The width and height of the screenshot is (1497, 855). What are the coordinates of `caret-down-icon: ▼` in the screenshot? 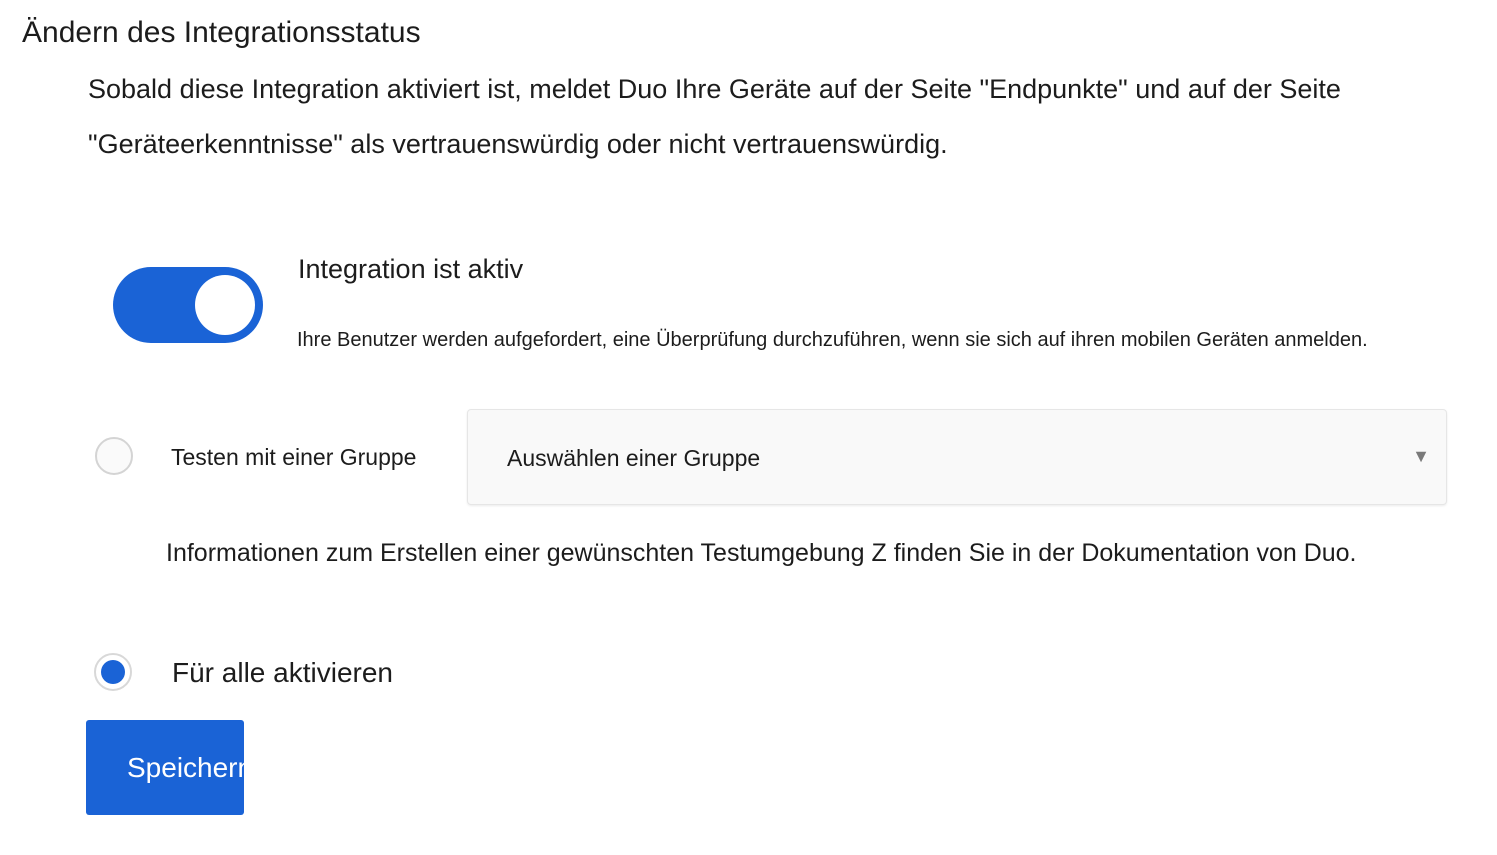 It's located at (1421, 456).